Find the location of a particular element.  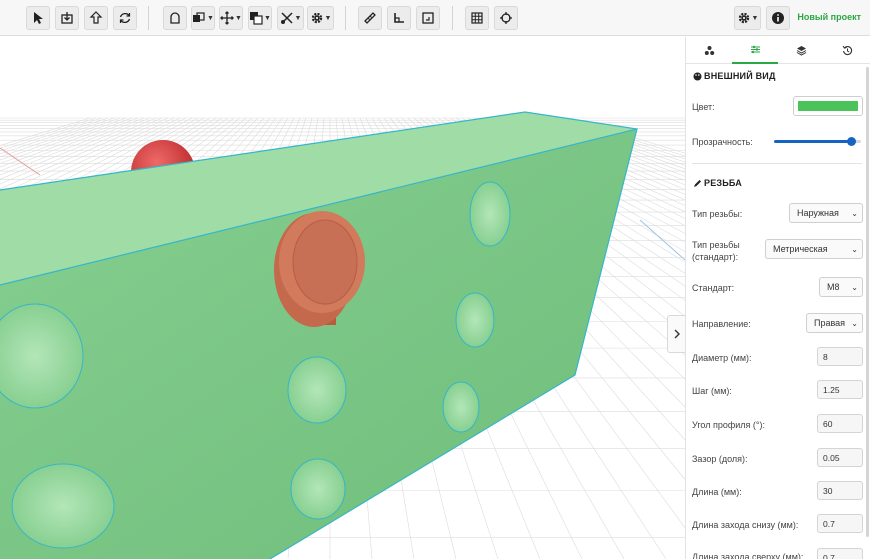

direction-label: Направление: is located at coordinates (721, 324).